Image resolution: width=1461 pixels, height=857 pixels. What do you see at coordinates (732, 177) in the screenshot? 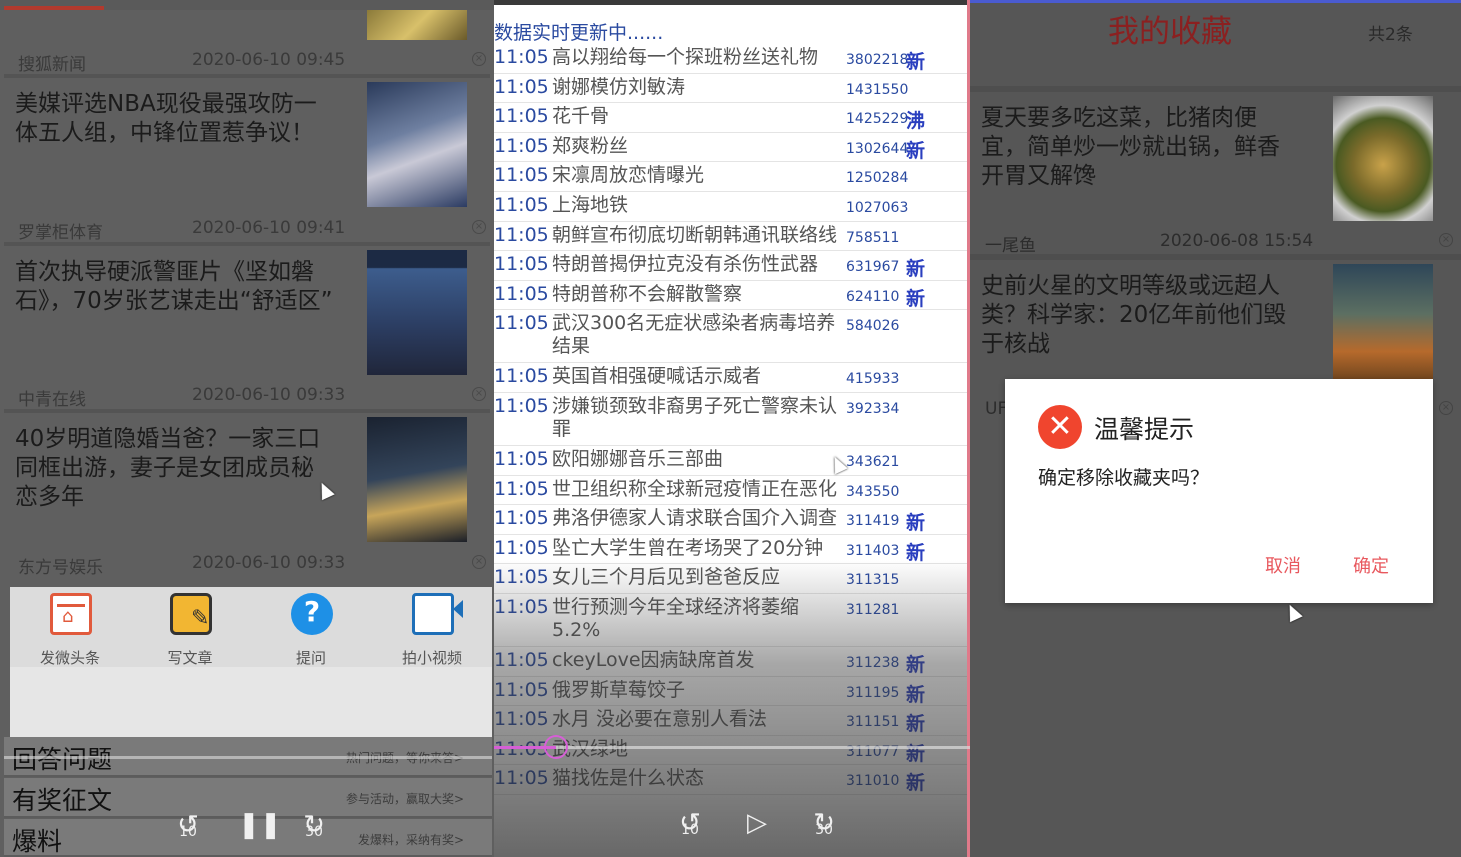
I see `hot-search-row: 11:05 宋凛周放恋情曝光 1250284` at bounding box center [732, 177].